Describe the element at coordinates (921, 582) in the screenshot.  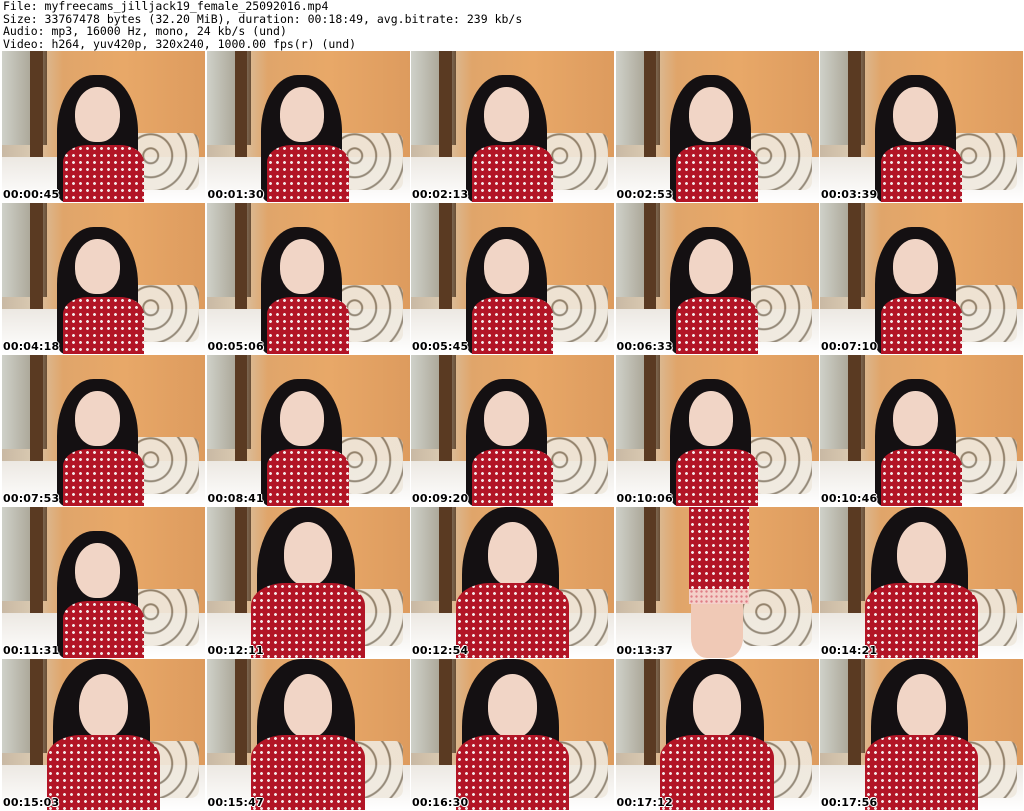
I see `thumbnail-frame: 00:14:21` at that location.